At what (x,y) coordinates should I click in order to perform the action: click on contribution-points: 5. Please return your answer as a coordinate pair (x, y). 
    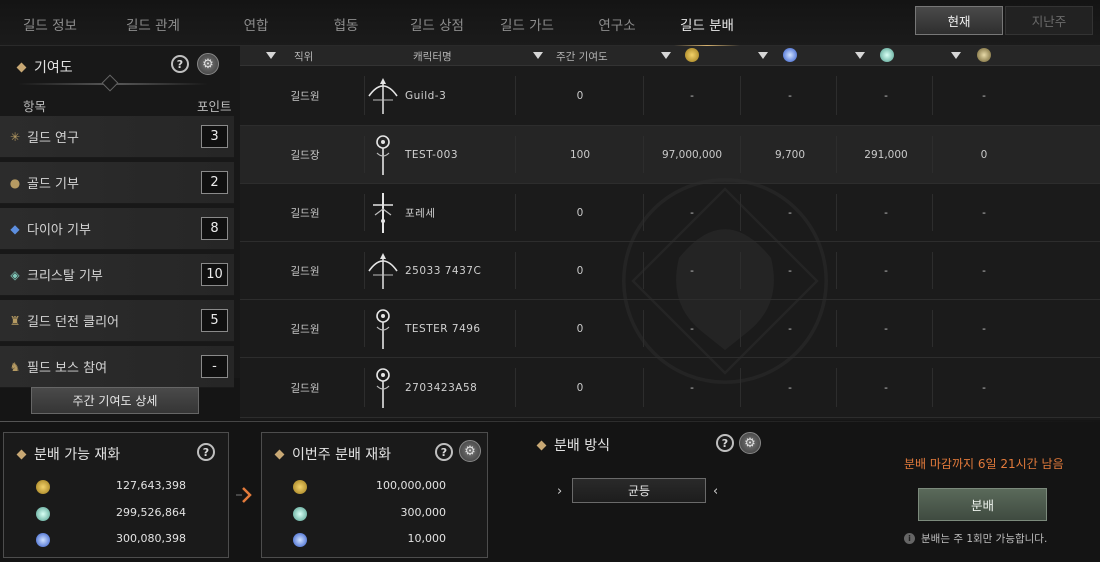
    Looking at the image, I should click on (214, 320).